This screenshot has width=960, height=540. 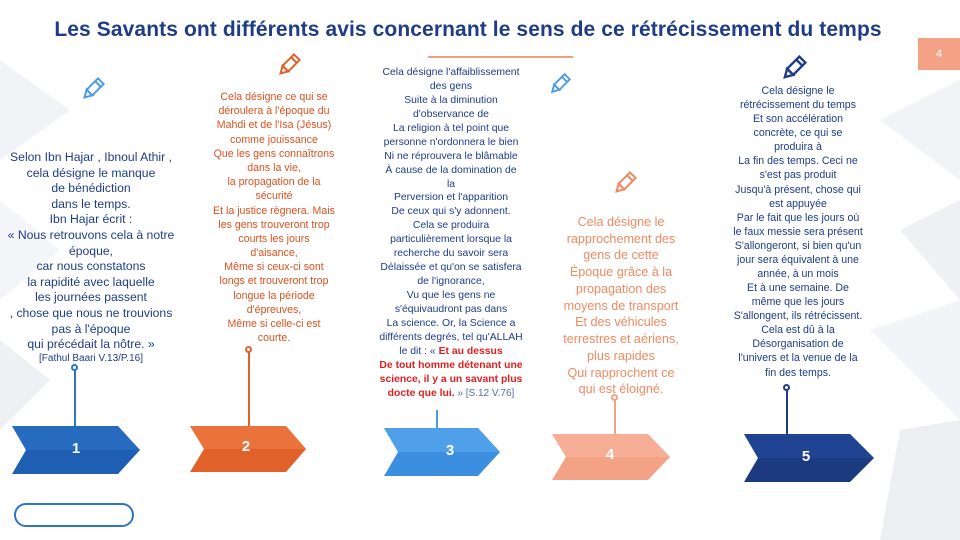 I want to click on step-5-number: 5, so click(x=806, y=456).